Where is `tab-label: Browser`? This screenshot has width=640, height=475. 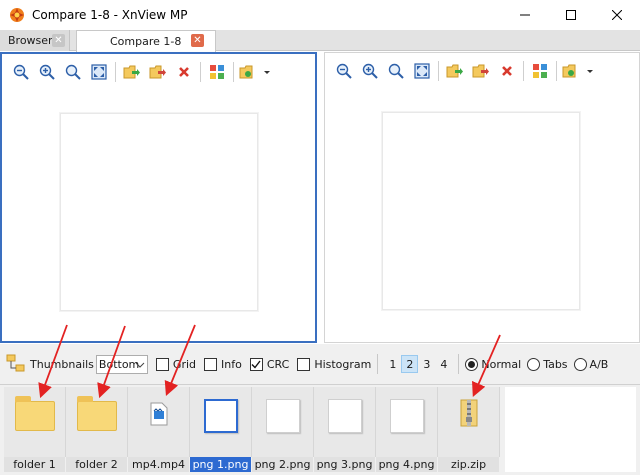
tab-label: Browser is located at coordinates (30, 40).